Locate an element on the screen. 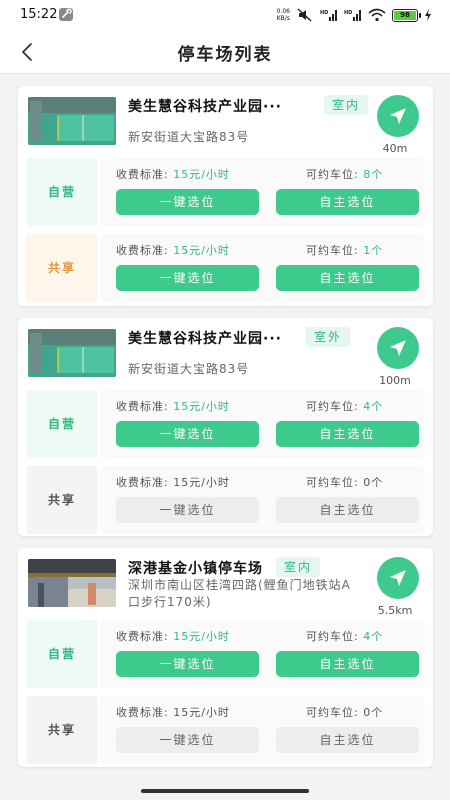  mute-icon is located at coordinates (304, 15).